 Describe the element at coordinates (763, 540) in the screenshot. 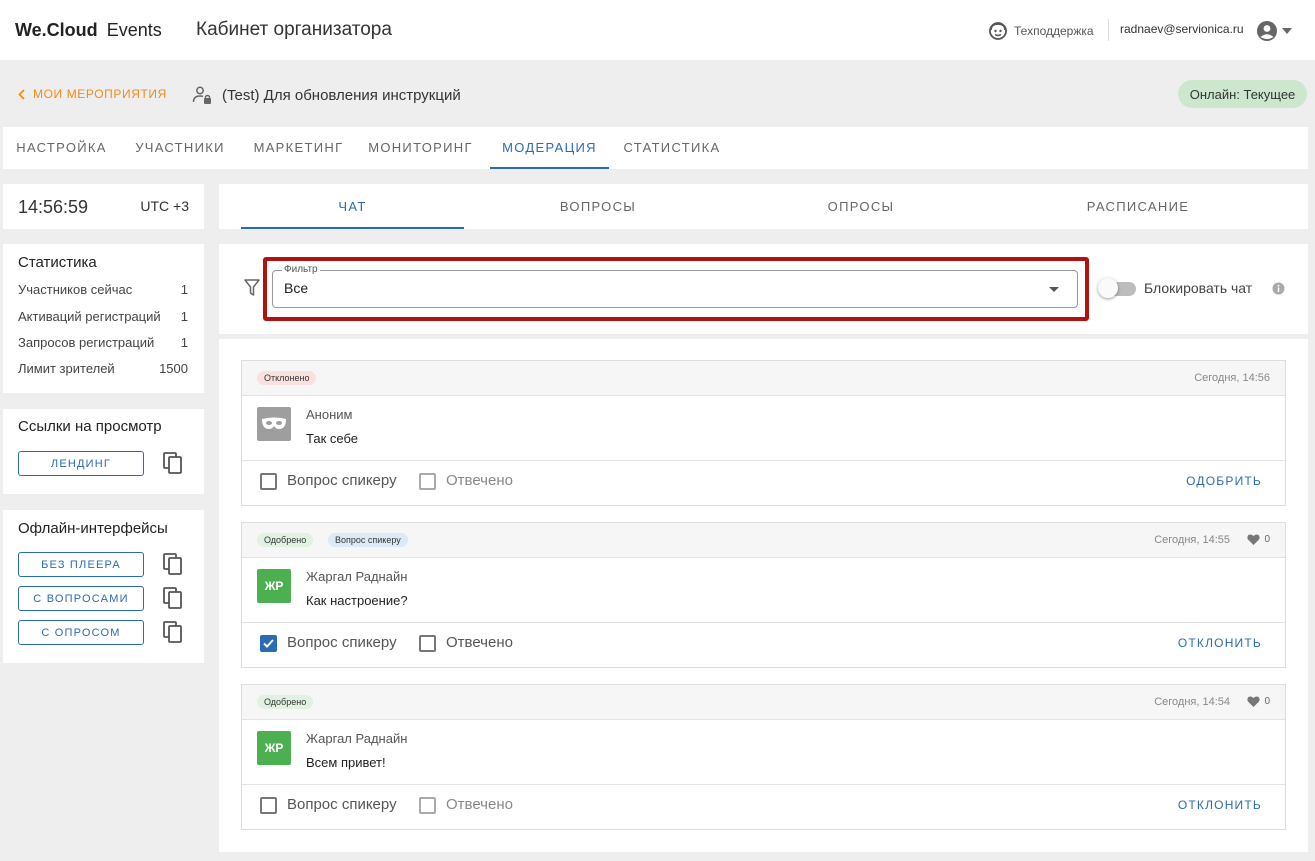

I see `message-header: Одобрено Вопрос спикеру Сегодня, 14:55 0` at that location.